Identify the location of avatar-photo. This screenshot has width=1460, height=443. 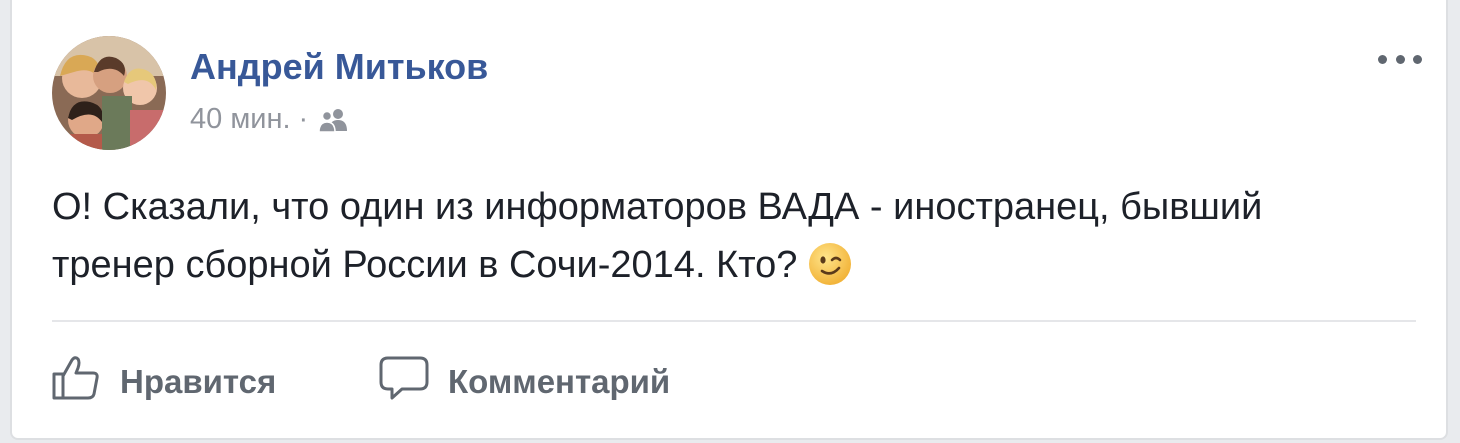
(109, 93).